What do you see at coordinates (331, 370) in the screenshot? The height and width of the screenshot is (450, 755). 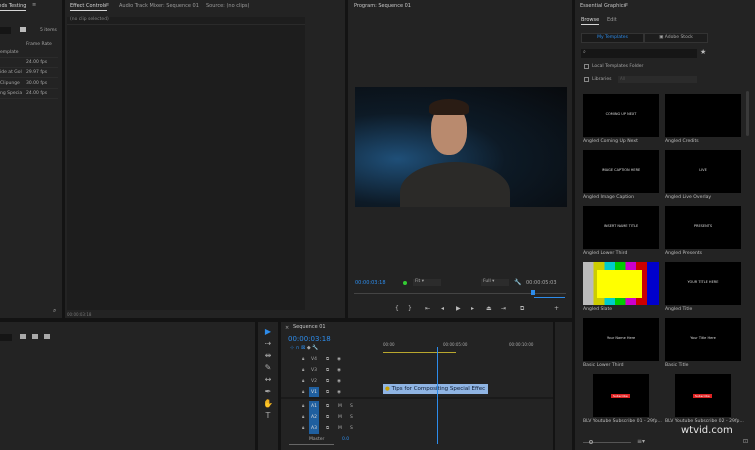 I see `track-header: 🔒︎ V3 ⧉ ◉` at bounding box center [331, 370].